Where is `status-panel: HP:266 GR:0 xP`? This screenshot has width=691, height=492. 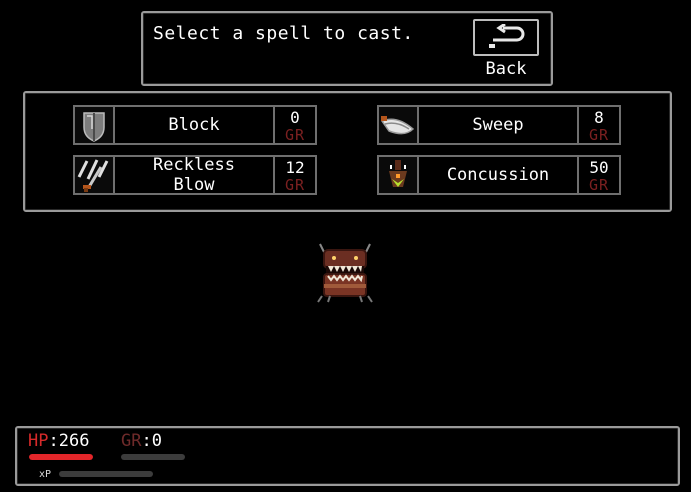 status-panel: HP:266 GR:0 xP is located at coordinates (347, 456).